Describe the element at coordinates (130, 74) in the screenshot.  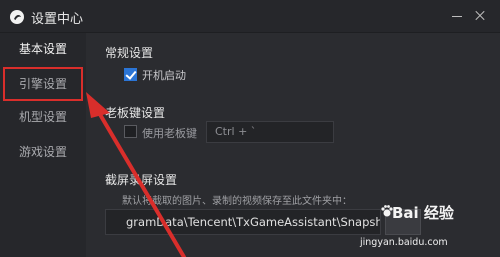
I see `autostart-checkbox` at that location.